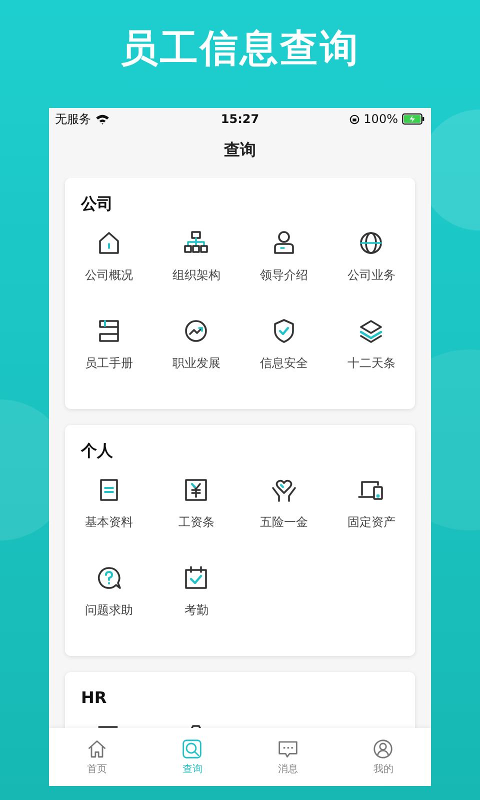 Image resolution: width=480 pixels, height=800 pixels. What do you see at coordinates (196, 355) in the screenshot?
I see `menu-item: 职业发展` at bounding box center [196, 355].